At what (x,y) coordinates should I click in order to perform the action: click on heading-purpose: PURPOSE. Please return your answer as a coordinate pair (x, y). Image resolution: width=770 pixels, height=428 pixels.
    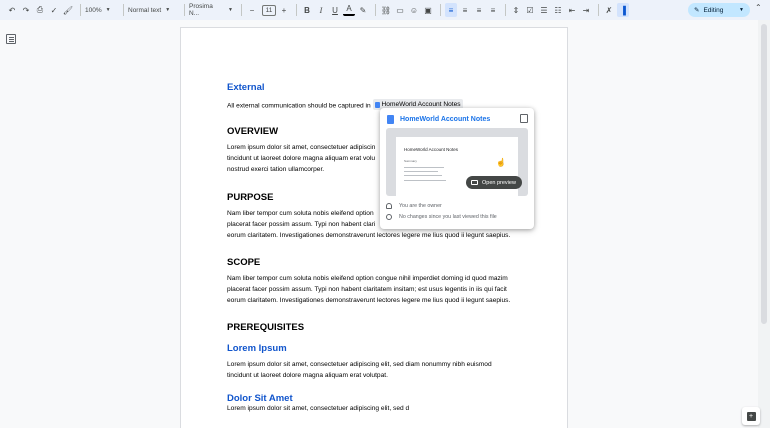
    Looking at the image, I should click on (250, 197).